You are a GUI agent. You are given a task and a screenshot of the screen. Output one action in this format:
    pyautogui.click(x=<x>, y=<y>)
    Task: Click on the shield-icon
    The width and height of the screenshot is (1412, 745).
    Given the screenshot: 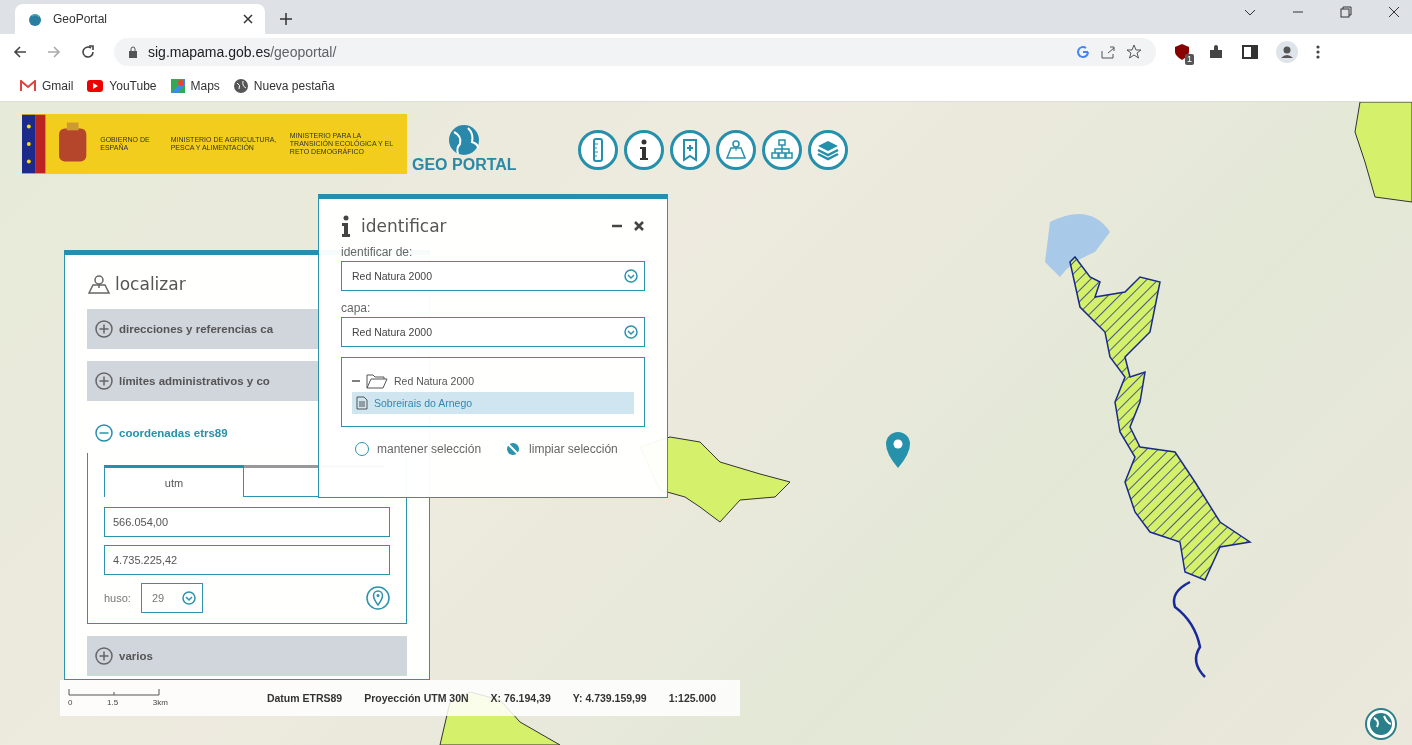 What is the action you would take?
    pyautogui.click(x=1182, y=52)
    